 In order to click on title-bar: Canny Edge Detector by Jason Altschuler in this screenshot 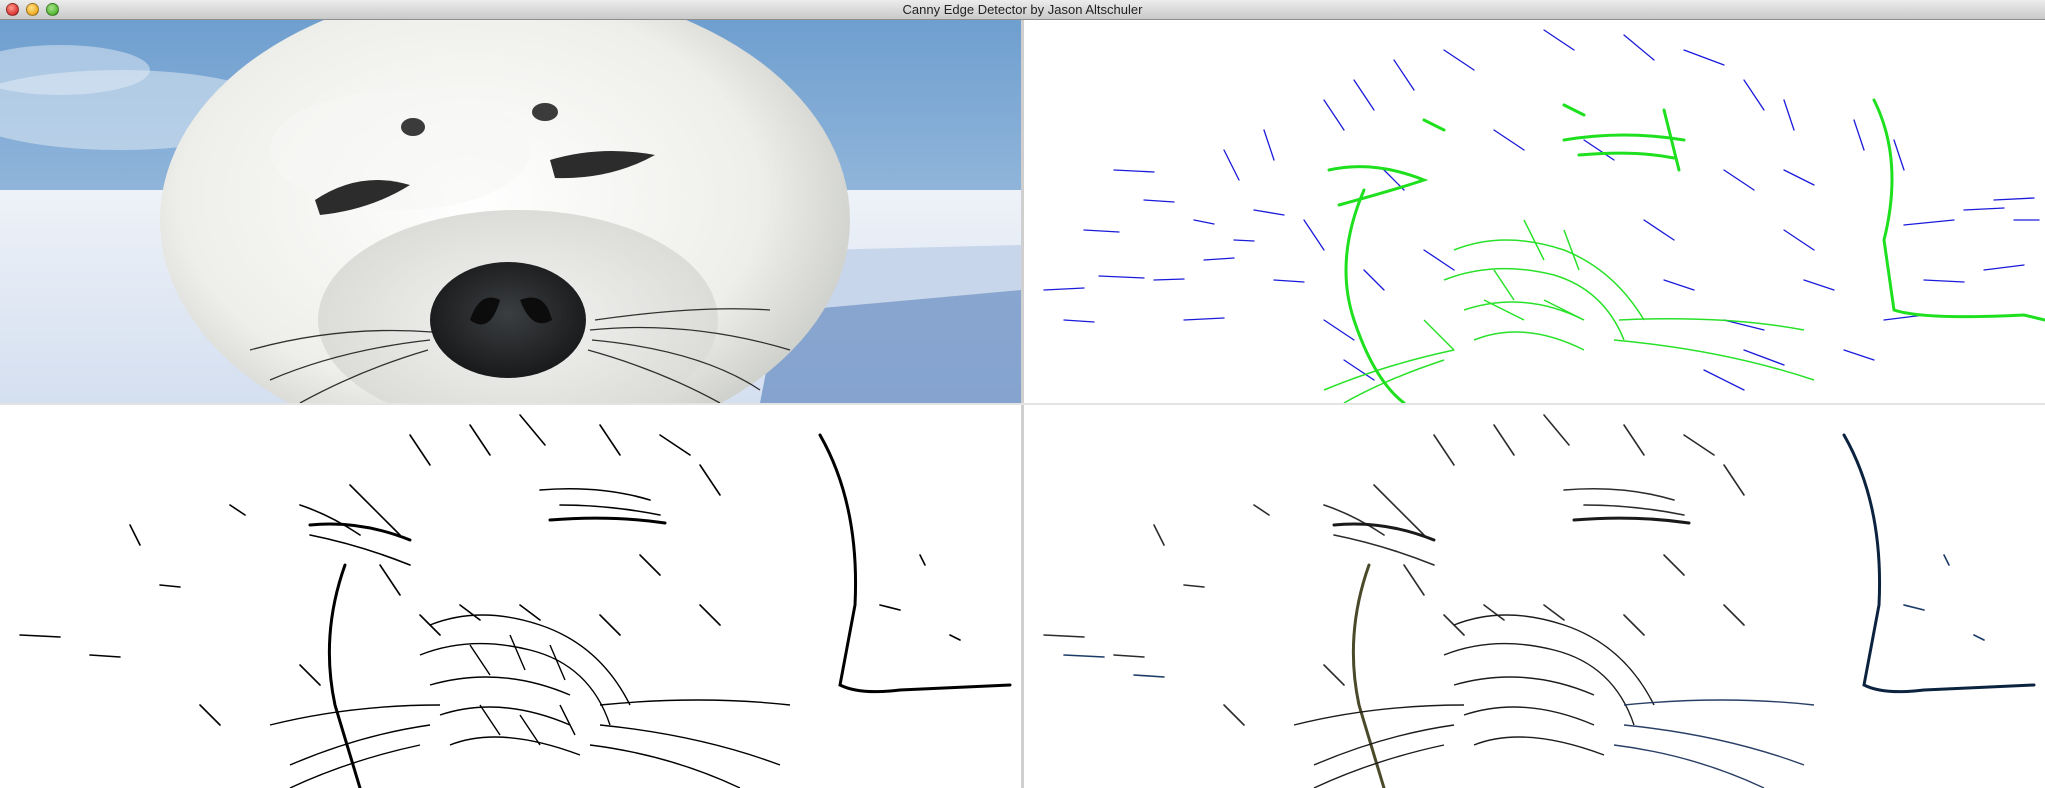, I will do `click(1022, 10)`.